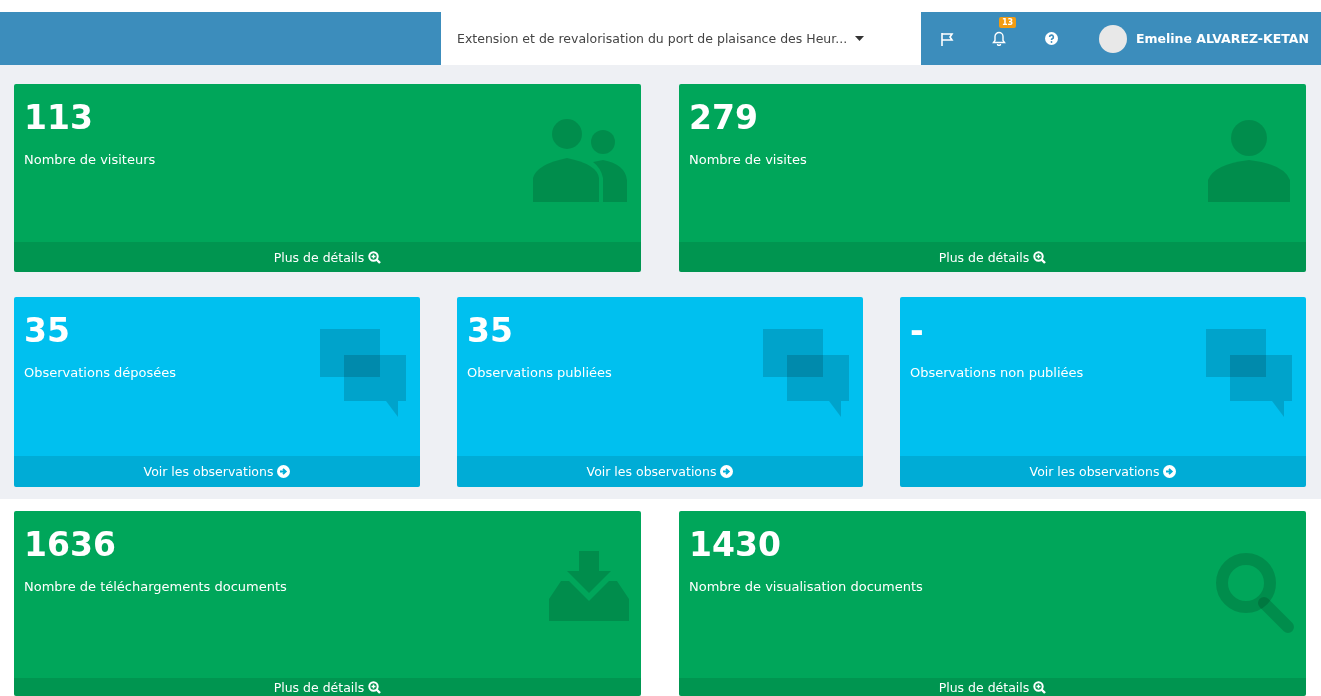  I want to click on bell-icon, so click(999, 38).